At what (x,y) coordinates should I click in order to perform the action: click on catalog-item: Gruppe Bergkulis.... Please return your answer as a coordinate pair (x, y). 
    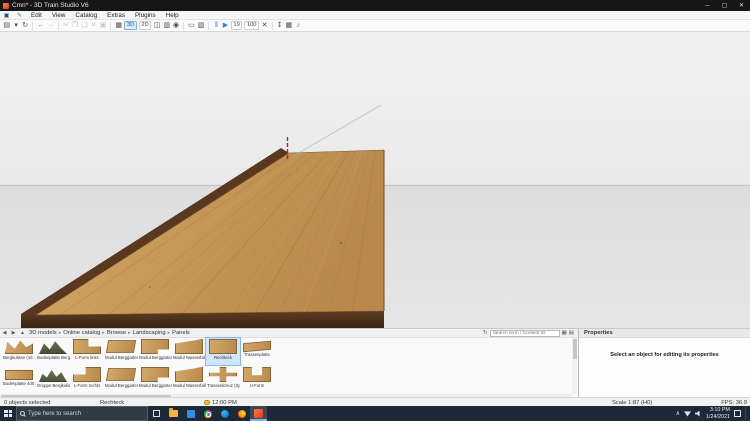
    Looking at the image, I should click on (53, 379).